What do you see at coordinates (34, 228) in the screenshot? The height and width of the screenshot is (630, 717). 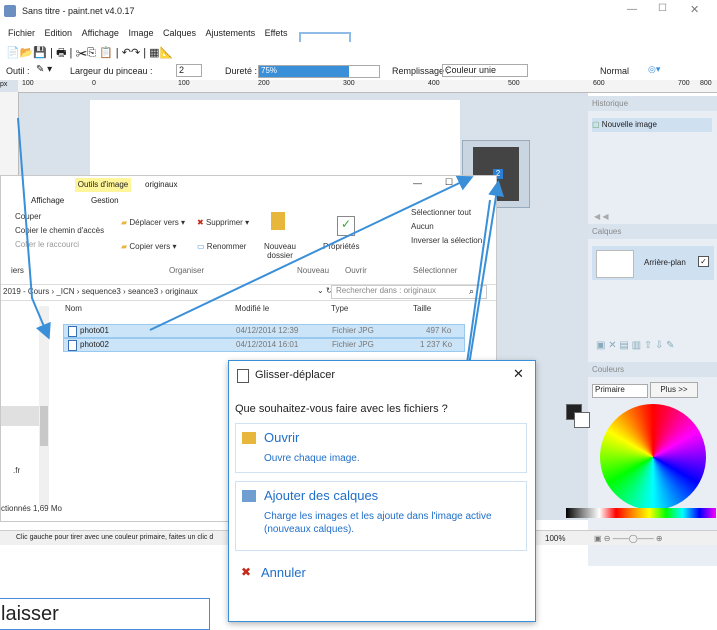 I see `arrow-canvas-to-file` at bounding box center [34, 228].